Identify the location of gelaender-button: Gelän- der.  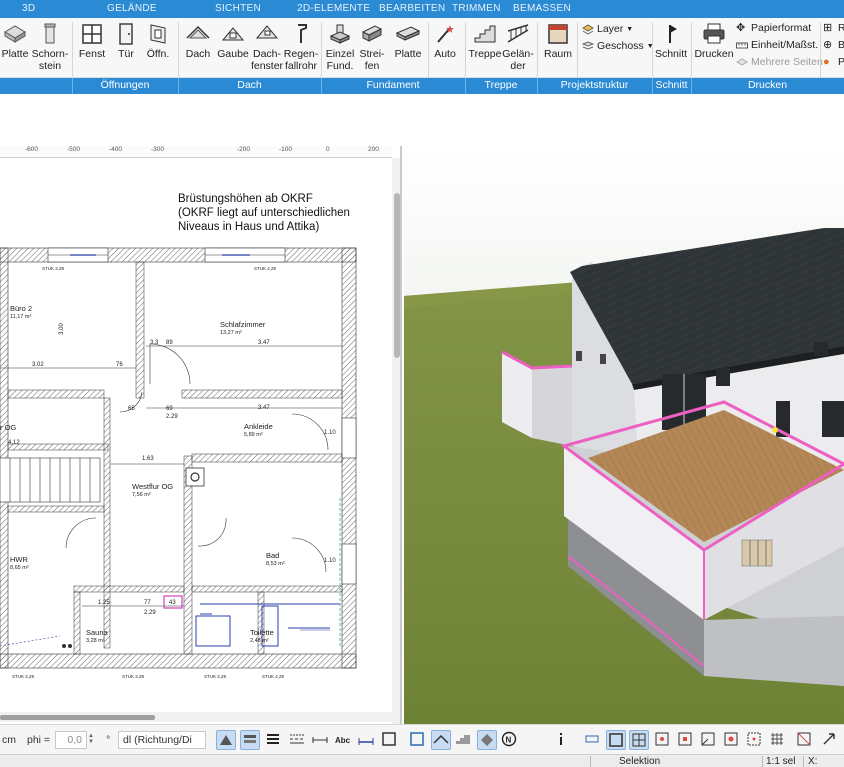
(518, 47).